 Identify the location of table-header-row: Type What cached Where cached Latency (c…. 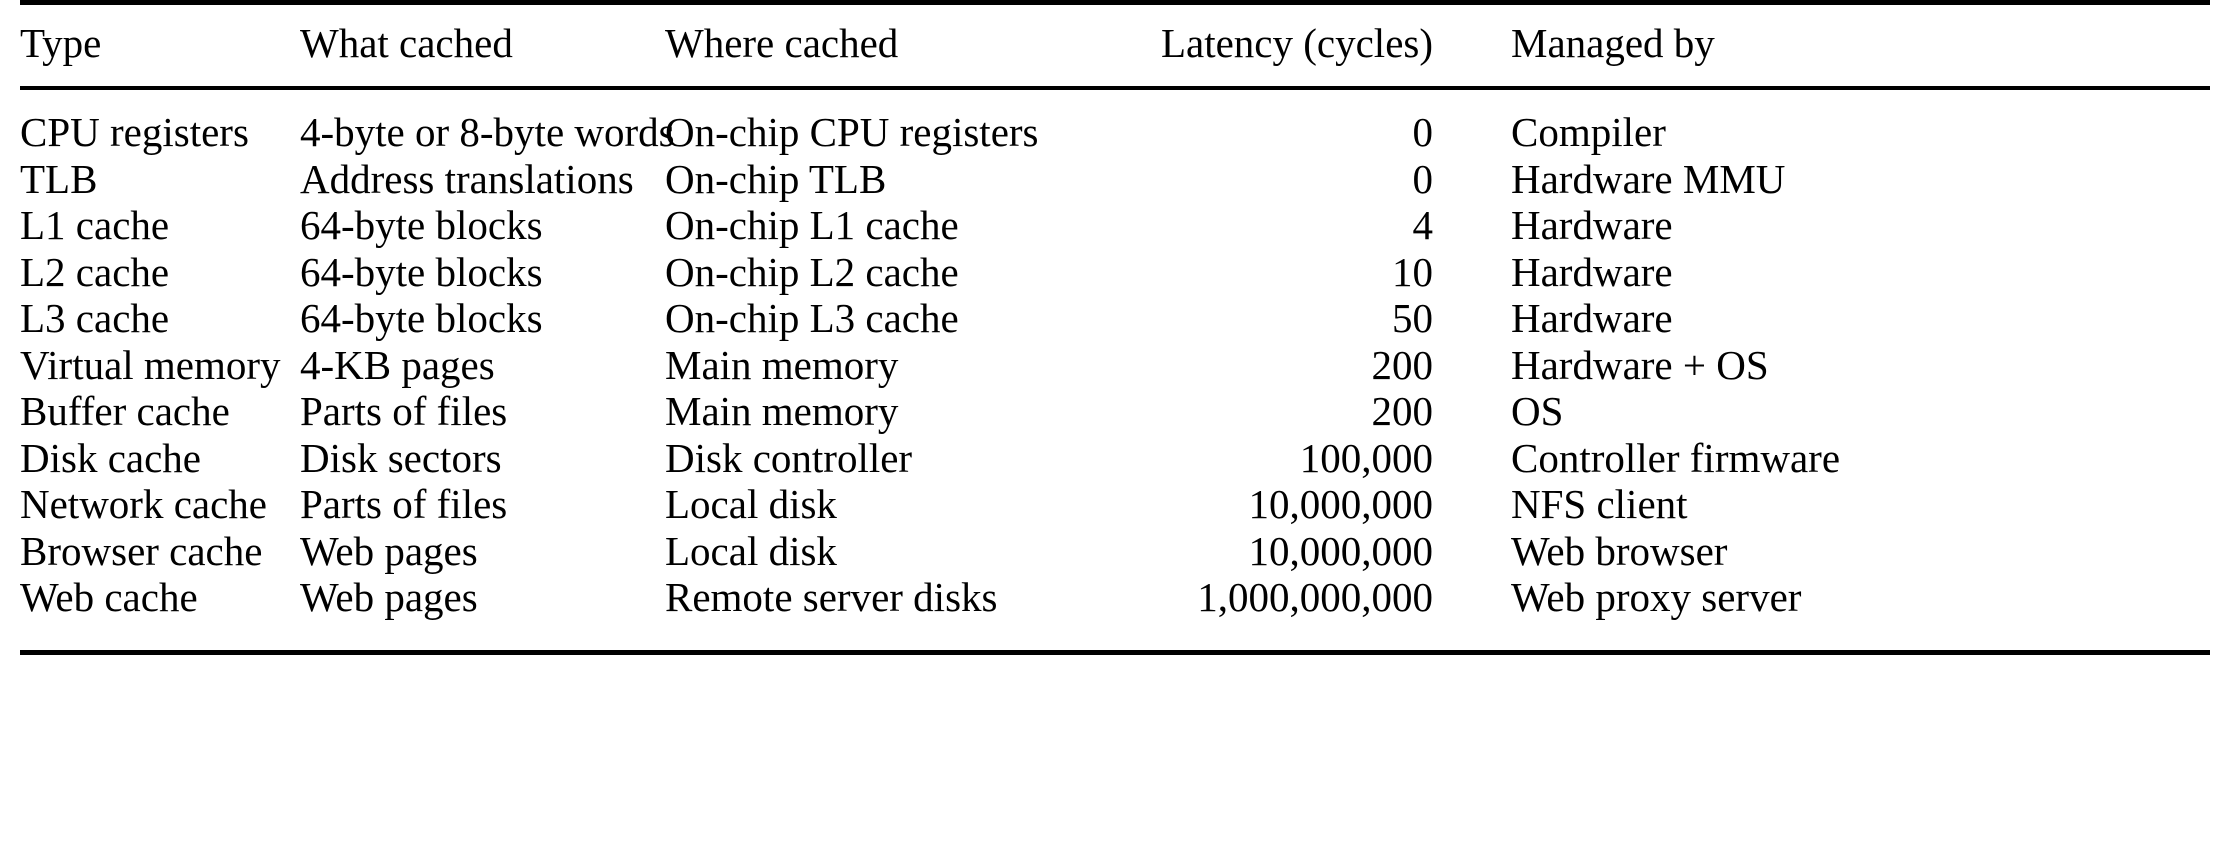
(1115, 46).